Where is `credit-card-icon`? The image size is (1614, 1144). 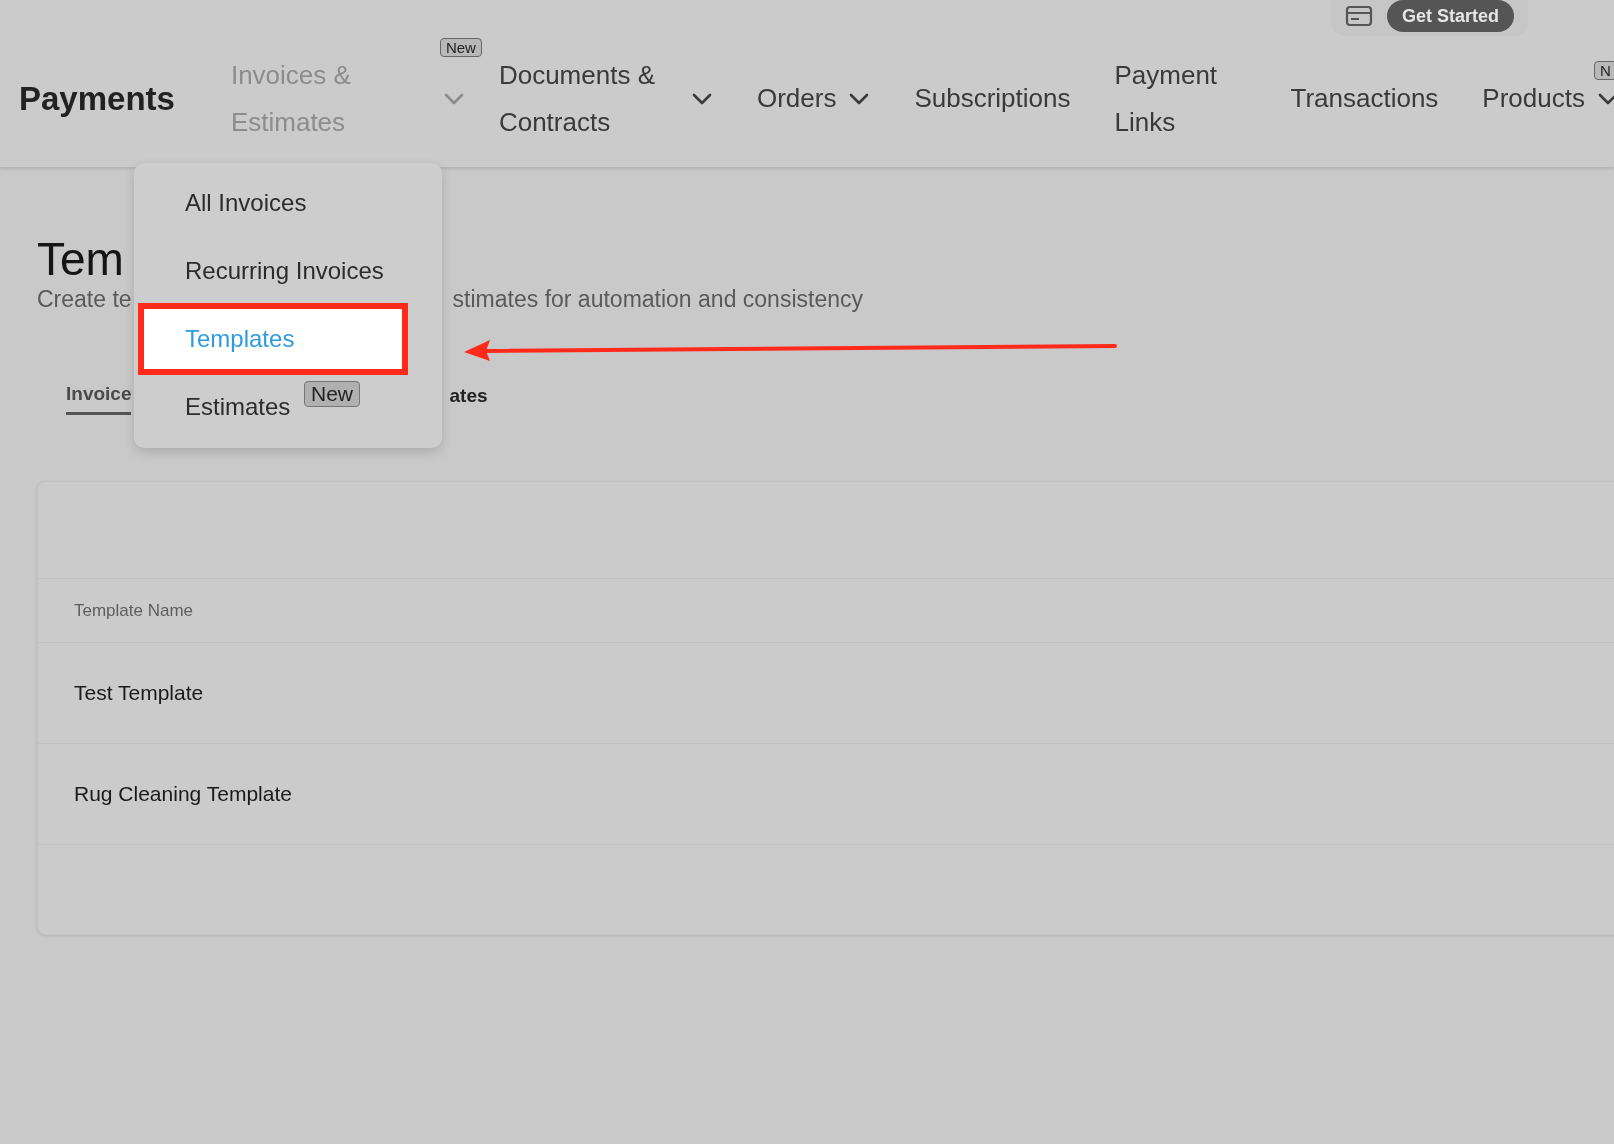
credit-card-icon is located at coordinates (1358, 16).